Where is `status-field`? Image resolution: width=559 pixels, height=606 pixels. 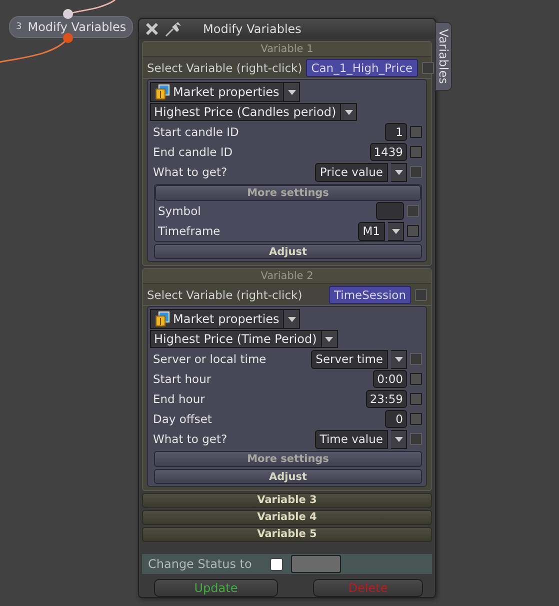
status-field is located at coordinates (315, 564).